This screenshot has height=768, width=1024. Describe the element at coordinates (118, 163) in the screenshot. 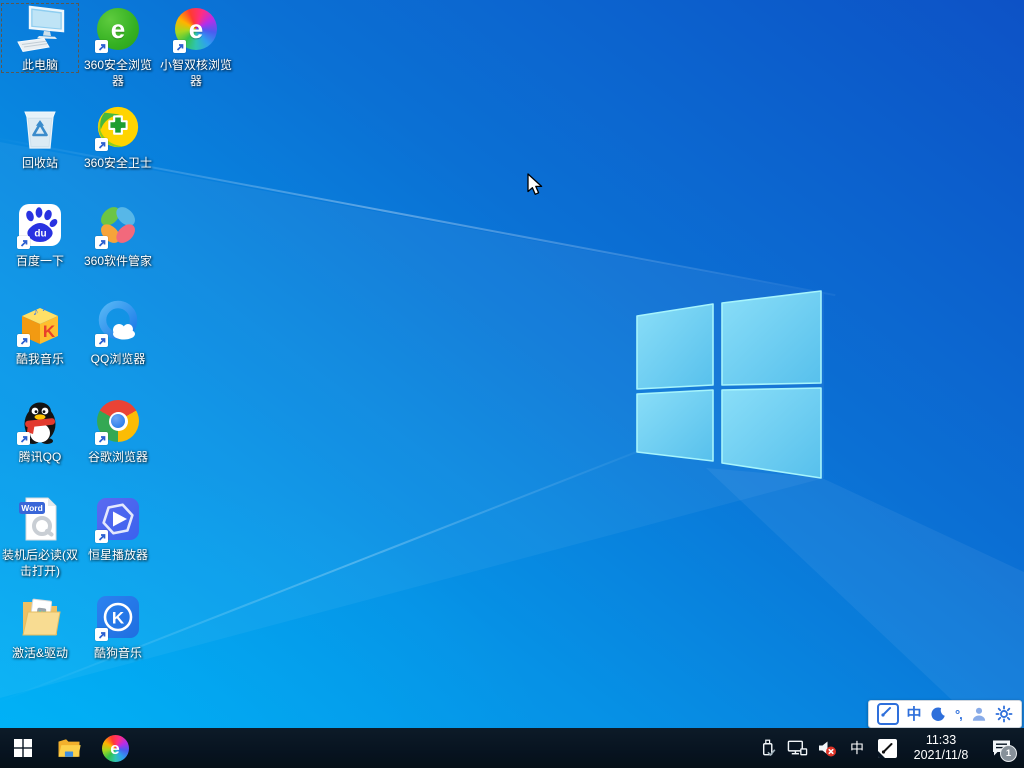

I see `desktop-icon-label: 360安全卫士` at that location.